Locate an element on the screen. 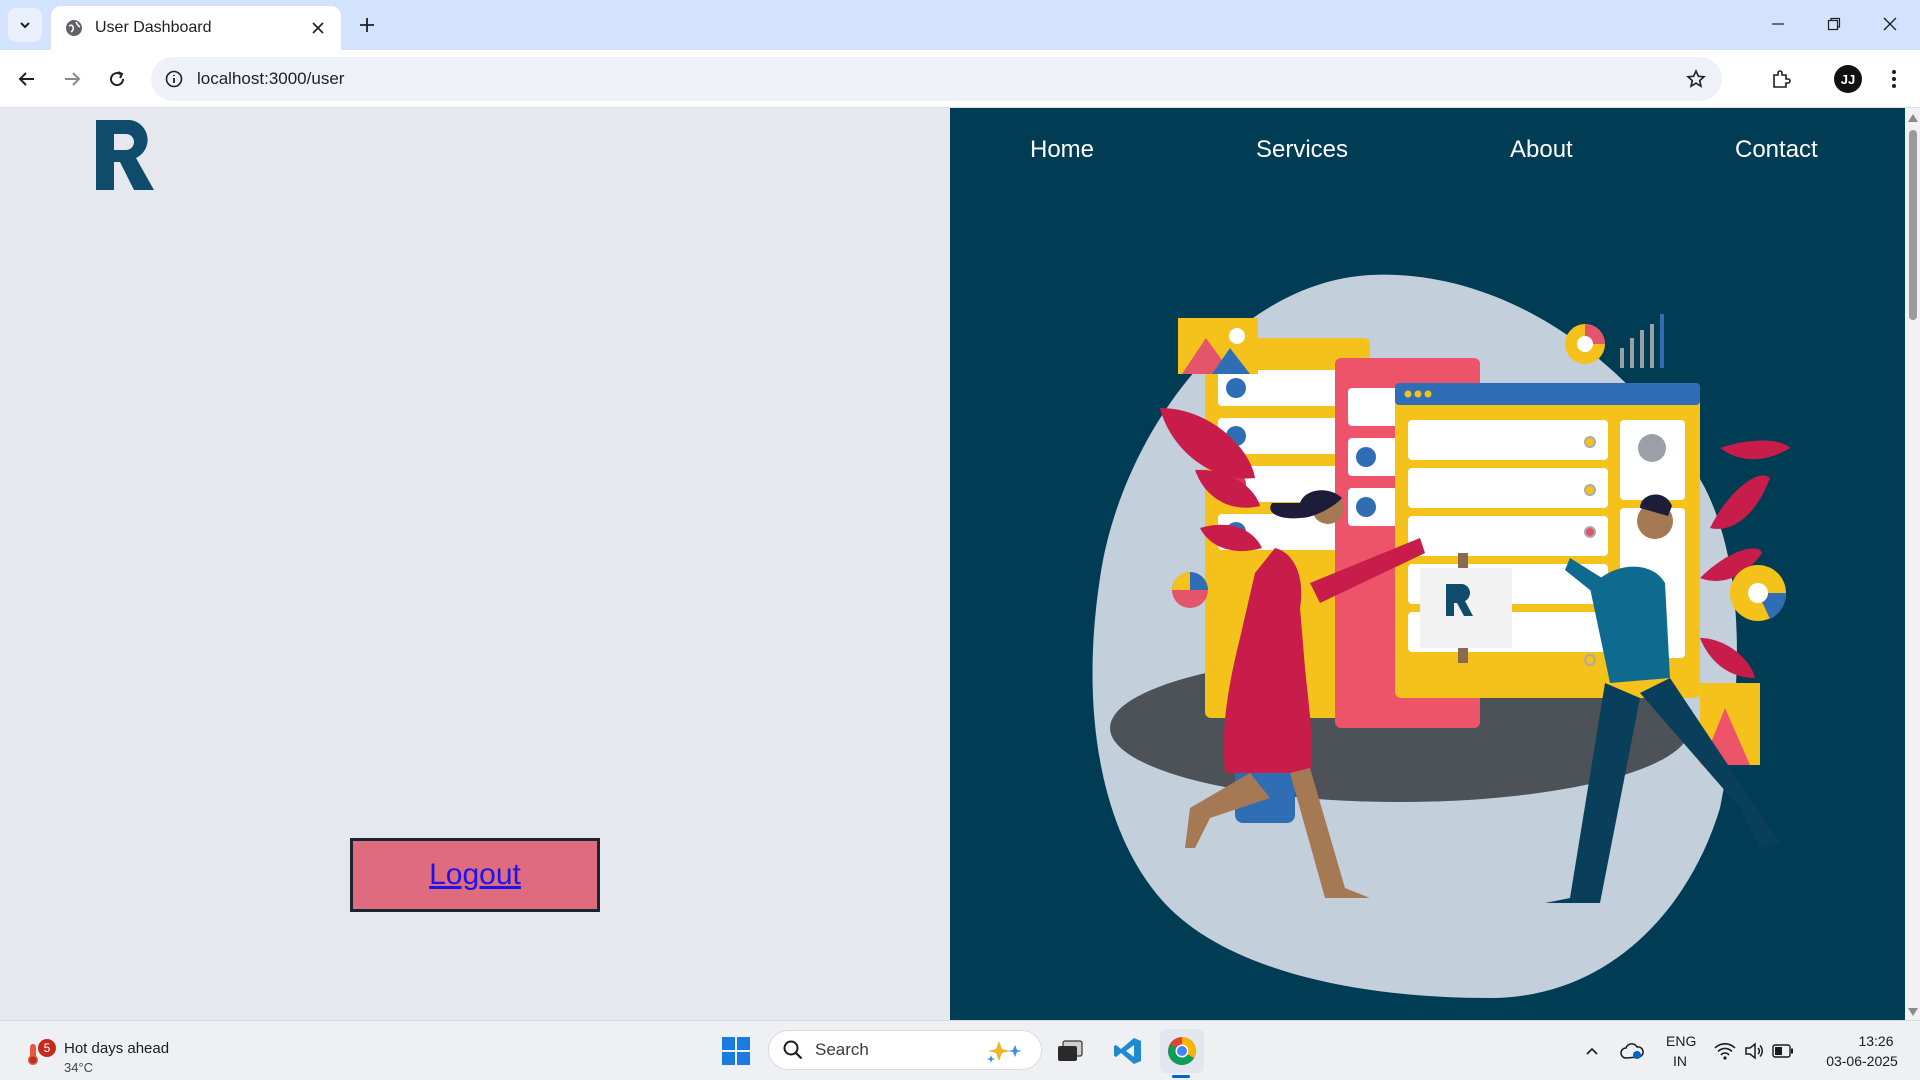 This screenshot has width=1920, height=1080. chrome-icon is located at coordinates (1182, 1051).